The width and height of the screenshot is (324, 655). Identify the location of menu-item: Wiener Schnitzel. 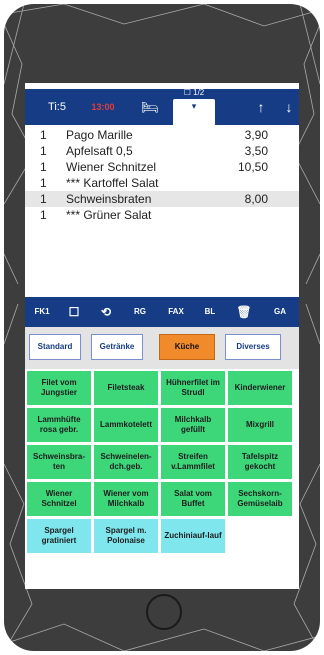
(59, 499).